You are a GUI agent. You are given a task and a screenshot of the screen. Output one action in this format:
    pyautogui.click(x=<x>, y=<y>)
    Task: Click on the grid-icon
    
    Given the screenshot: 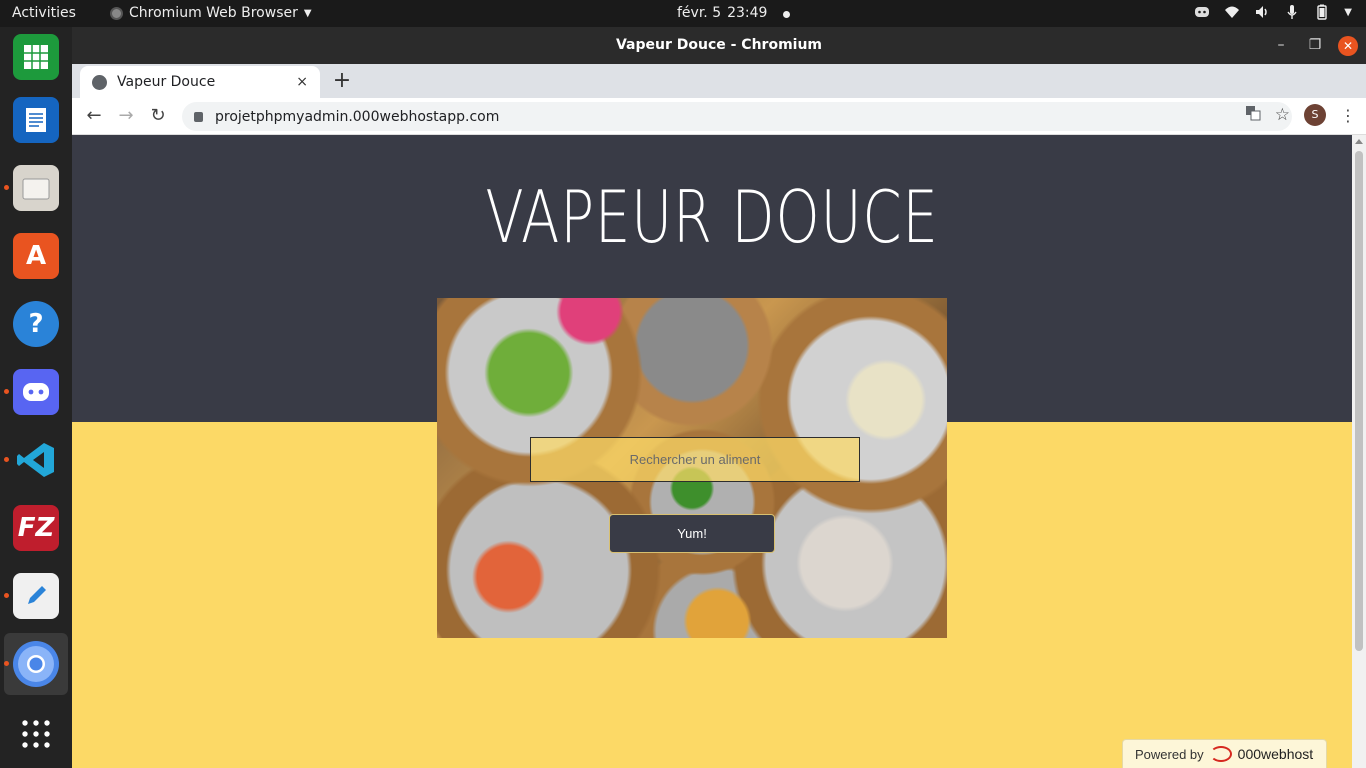 What is the action you would take?
    pyautogui.click(x=36, y=734)
    